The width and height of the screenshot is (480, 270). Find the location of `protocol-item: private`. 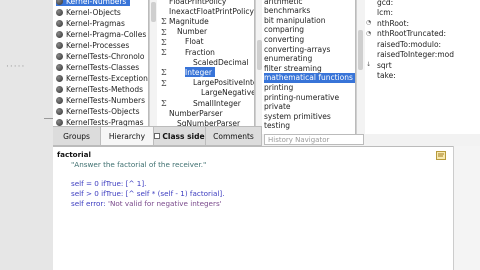

protocol-item: private is located at coordinates (277, 107).